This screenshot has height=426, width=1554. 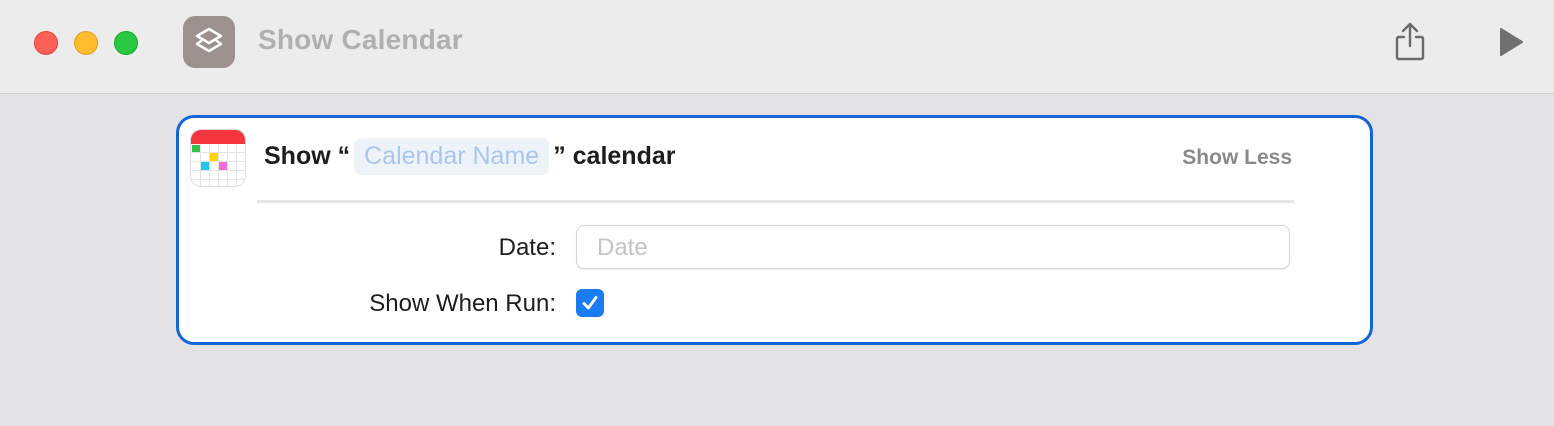 I want to click on show-when-run-label: Show When Run:, so click(x=462, y=303).